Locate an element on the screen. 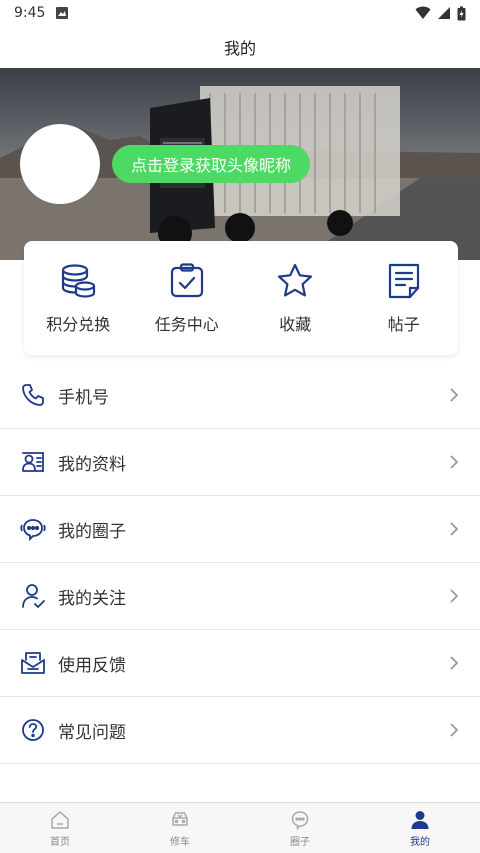 The height and width of the screenshot is (853, 480). tab-circle: 圈子 is located at coordinates (300, 828).